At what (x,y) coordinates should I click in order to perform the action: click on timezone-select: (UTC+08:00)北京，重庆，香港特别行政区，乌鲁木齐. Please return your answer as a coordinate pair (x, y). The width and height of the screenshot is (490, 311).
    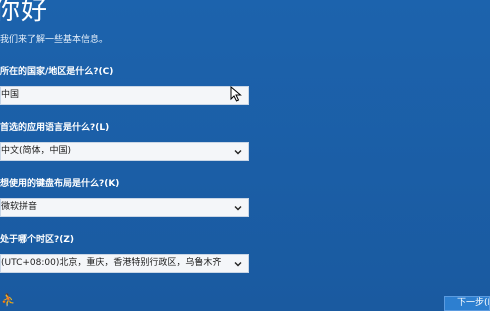
    Looking at the image, I should click on (124, 263).